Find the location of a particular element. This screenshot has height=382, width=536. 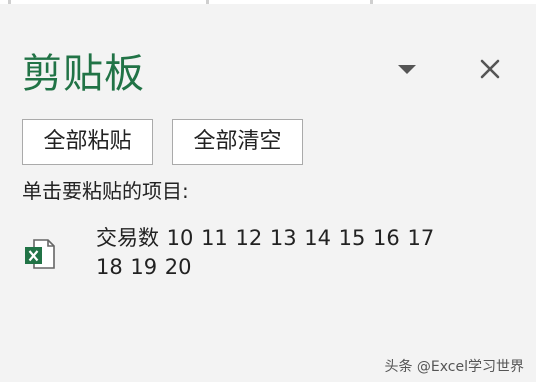

triangle-down-icon is located at coordinates (407, 69).